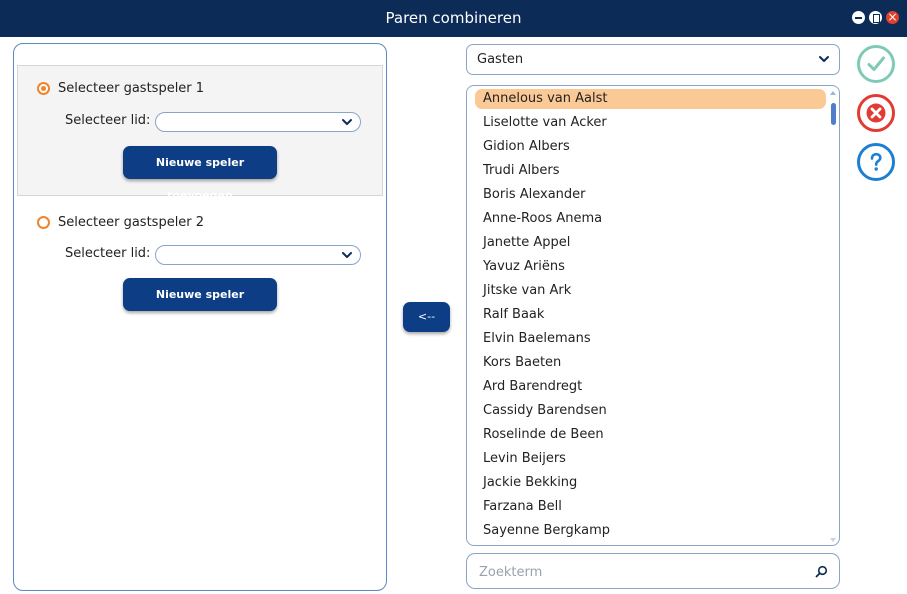 Image resolution: width=907 pixels, height=594 pixels. What do you see at coordinates (650, 459) in the screenshot?
I see `member-list-item: Levin Beijers` at bounding box center [650, 459].